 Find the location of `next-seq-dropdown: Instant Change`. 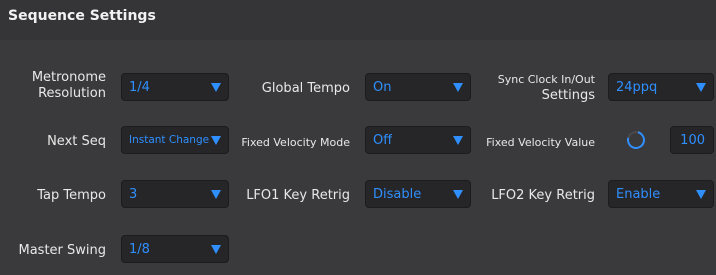

next-seq-dropdown: Instant Change is located at coordinates (175, 140).